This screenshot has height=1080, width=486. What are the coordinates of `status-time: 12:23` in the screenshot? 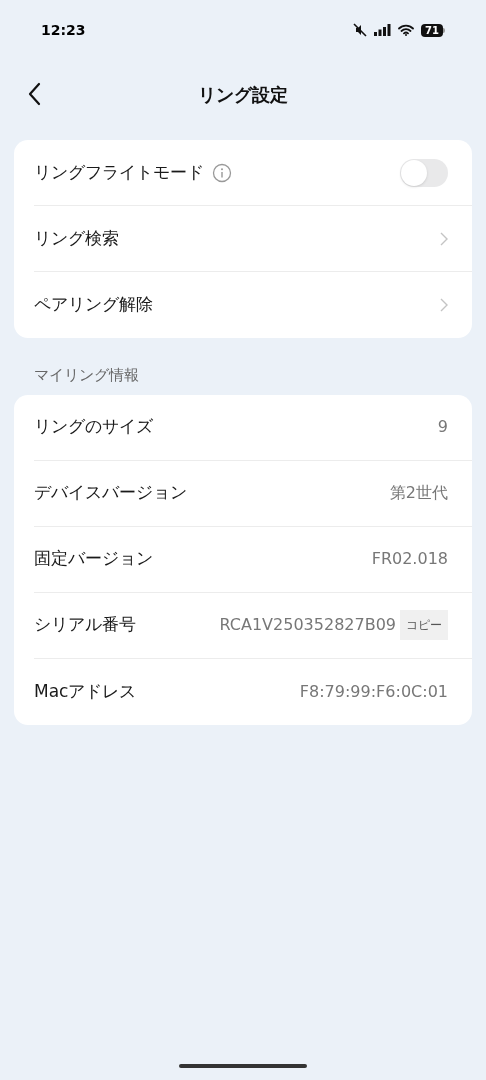 It's located at (63, 30).